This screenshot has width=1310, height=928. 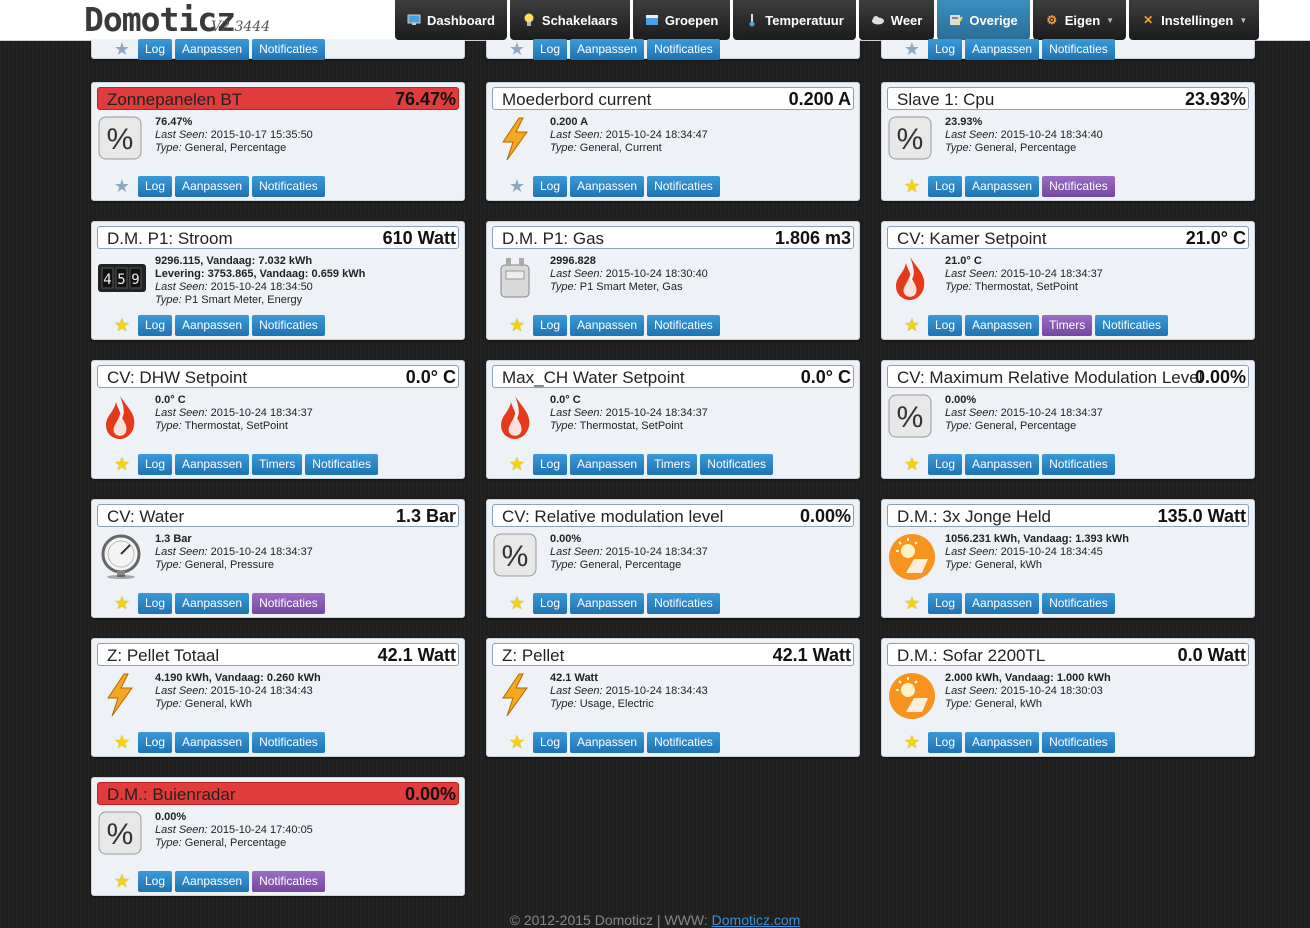 I want to click on nav-schakelaars: Schakelaars, so click(x=569, y=20).